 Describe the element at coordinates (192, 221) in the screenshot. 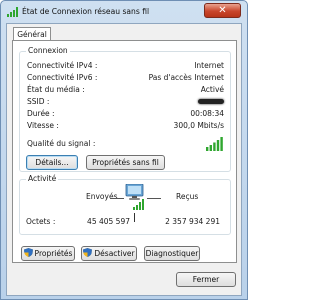

I see `bytes-received-value: 2 357 934 291` at that location.